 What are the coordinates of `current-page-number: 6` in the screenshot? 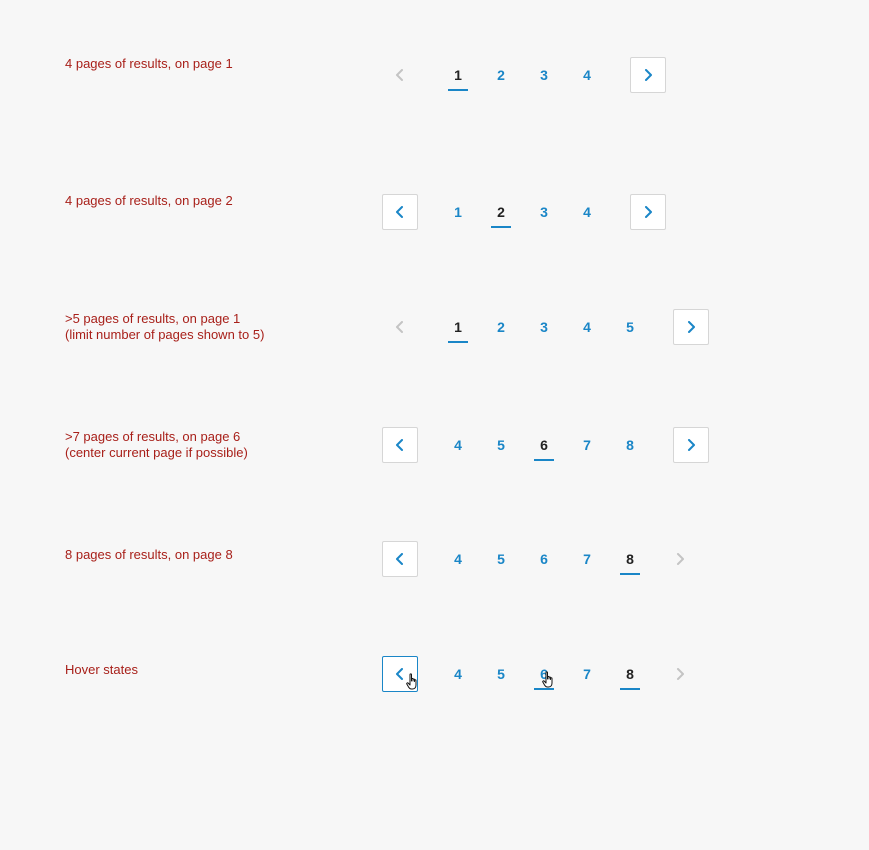 It's located at (544, 445).